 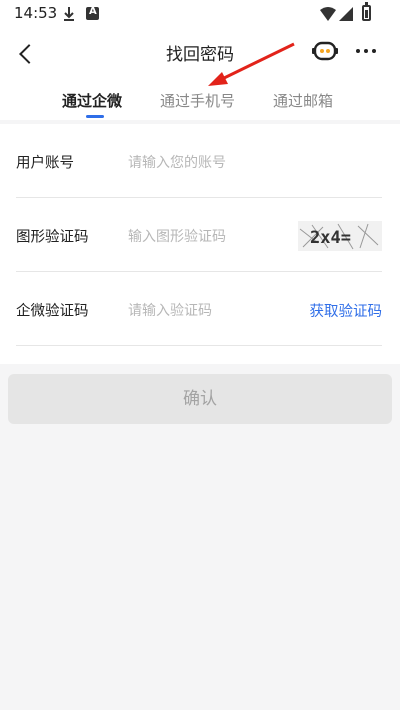 I want to click on tab-bar: 通过企微 通过手机号 通过邮箱, so click(x=200, y=100).